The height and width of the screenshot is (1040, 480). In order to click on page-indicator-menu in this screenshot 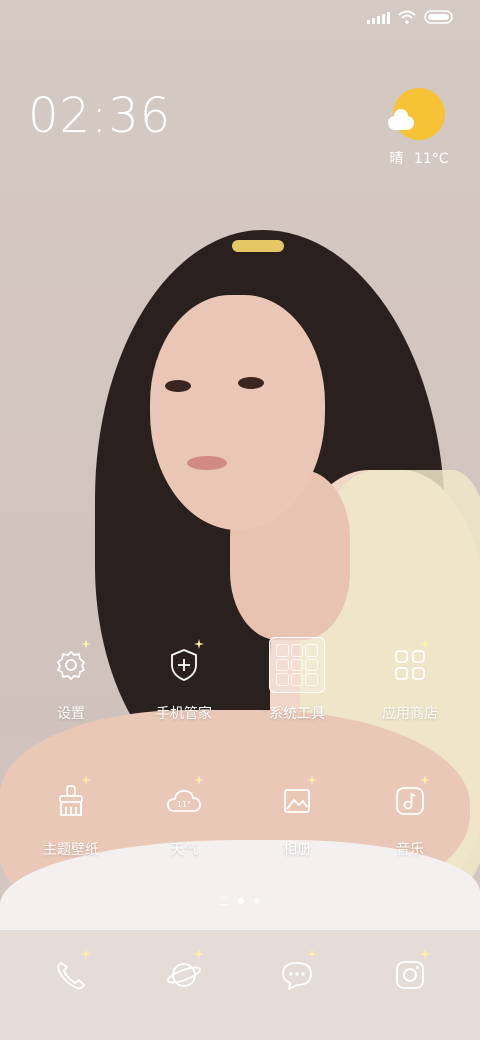, I will do `click(224, 901)`.